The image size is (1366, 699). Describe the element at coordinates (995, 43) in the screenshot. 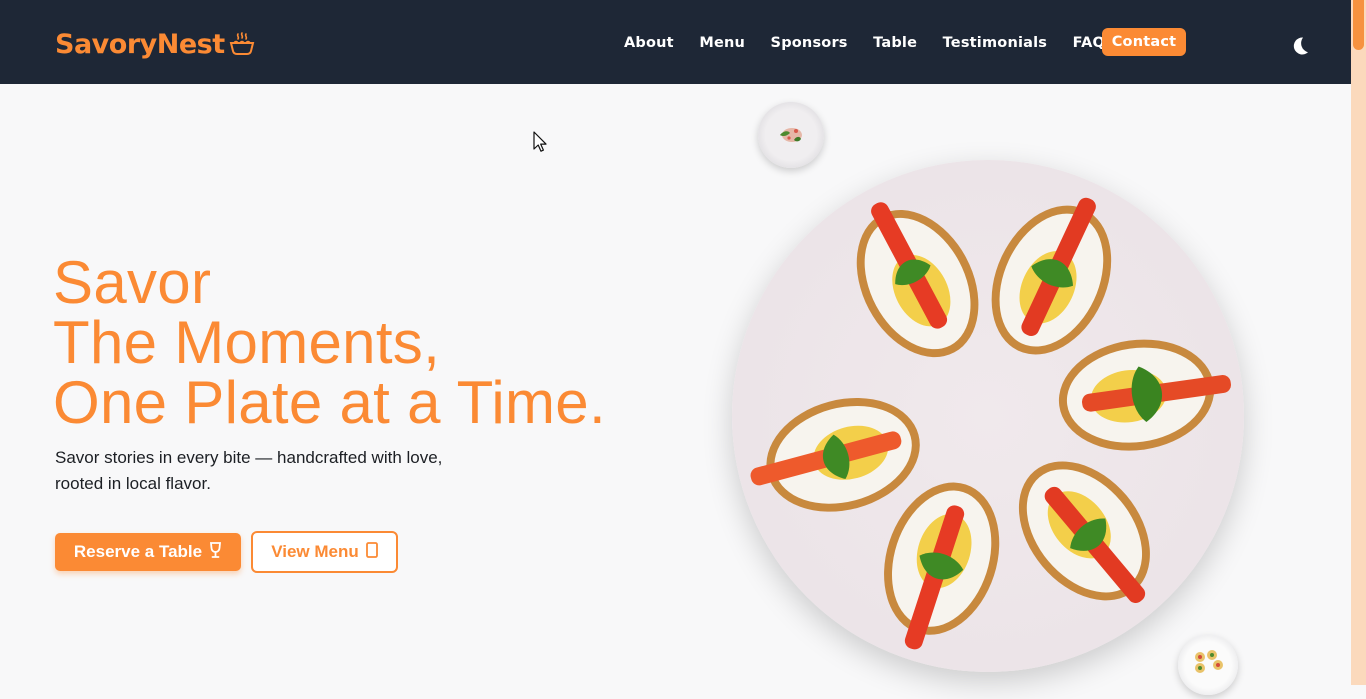

I see `nav-link-testimonials: Testimonials` at that location.